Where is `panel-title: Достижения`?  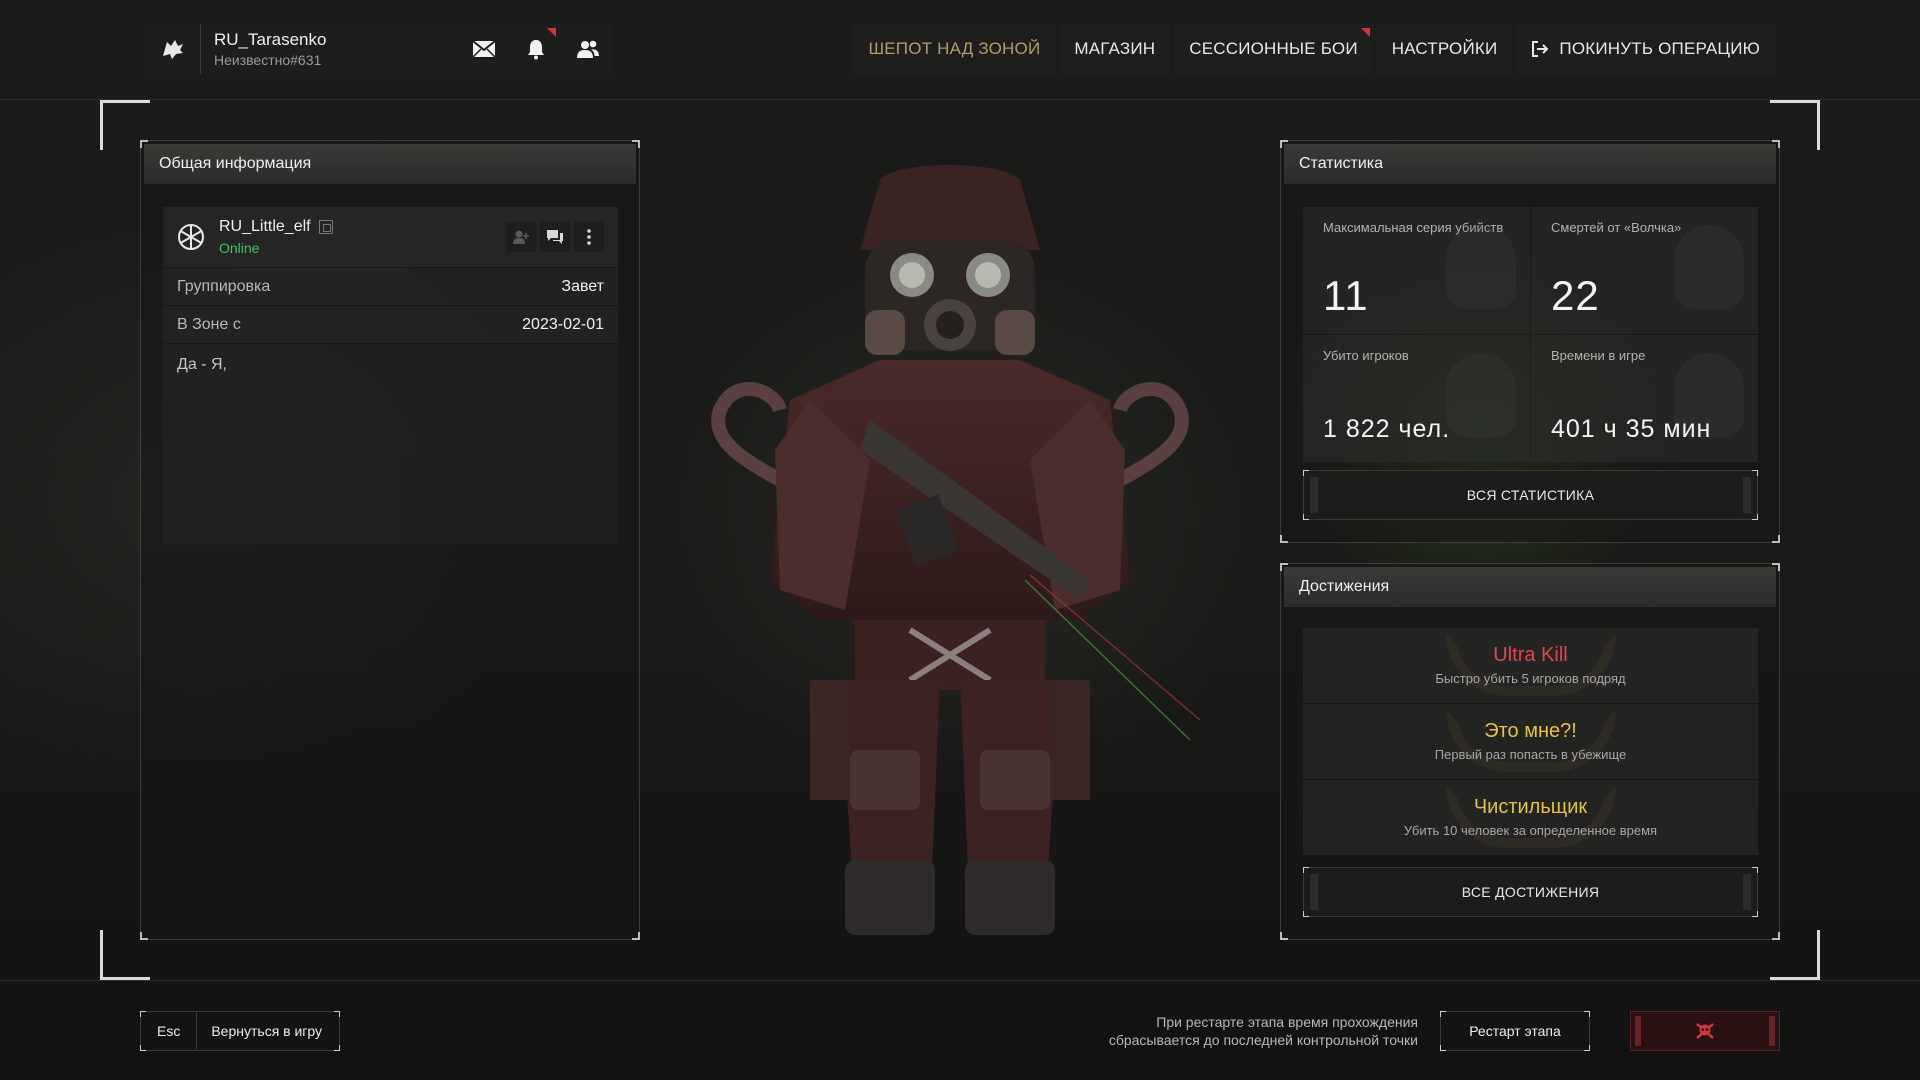
panel-title: Достижения is located at coordinates (1530, 587).